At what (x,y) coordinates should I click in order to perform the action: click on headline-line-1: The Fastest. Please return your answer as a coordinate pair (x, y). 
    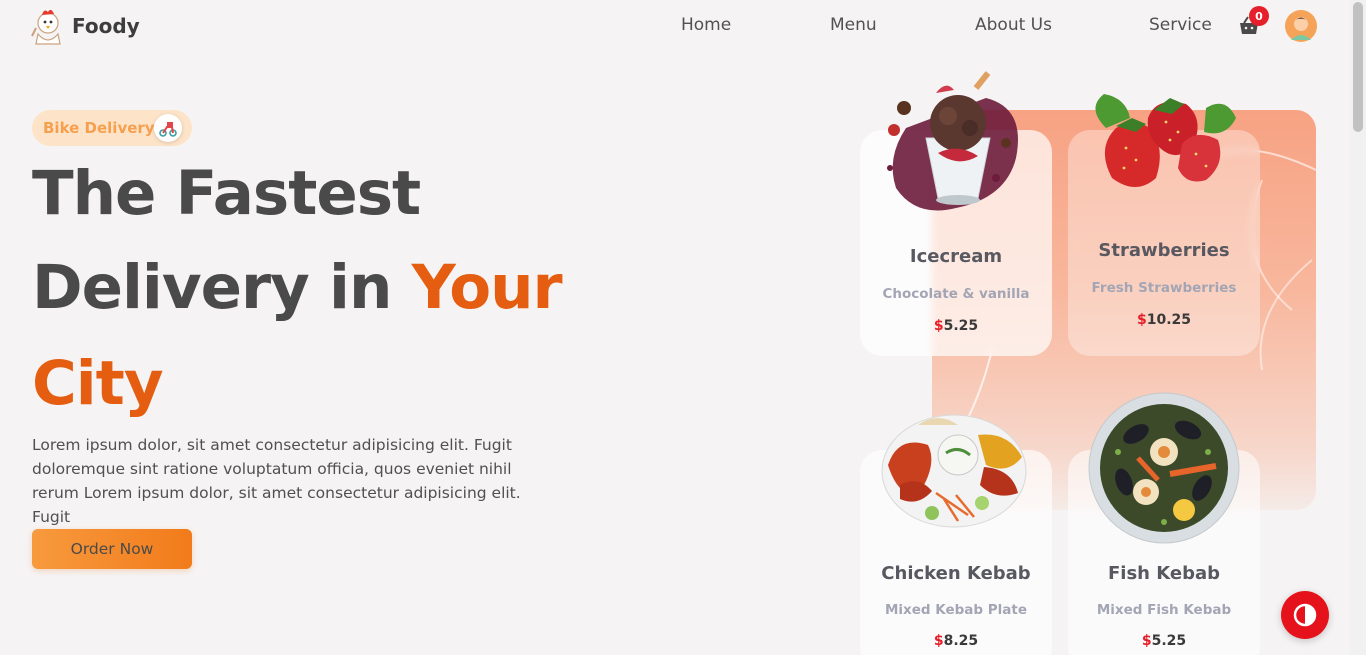
    Looking at the image, I should click on (226, 193).